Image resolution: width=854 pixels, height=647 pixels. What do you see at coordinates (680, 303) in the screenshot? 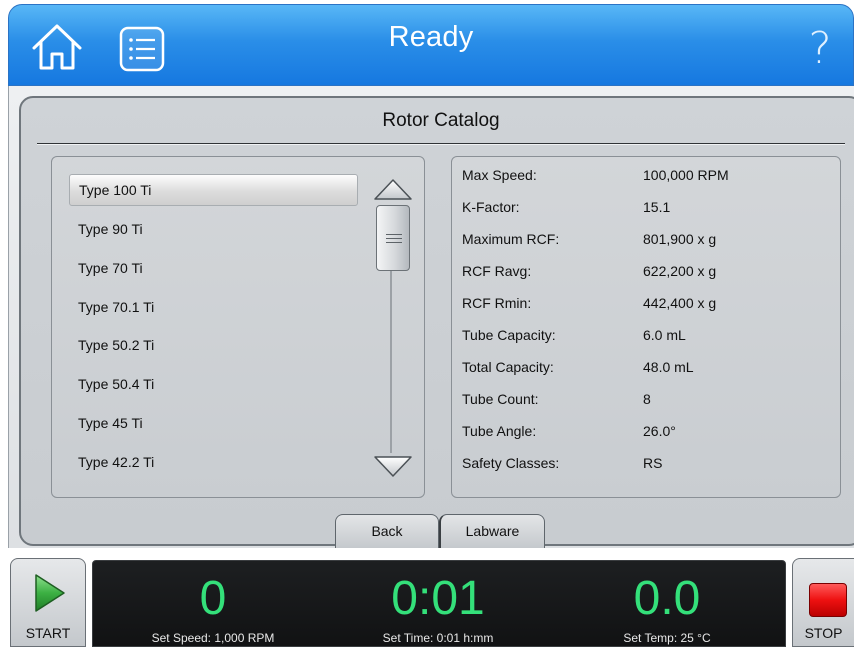
I see `detail-value: 442,400 x g` at bounding box center [680, 303].